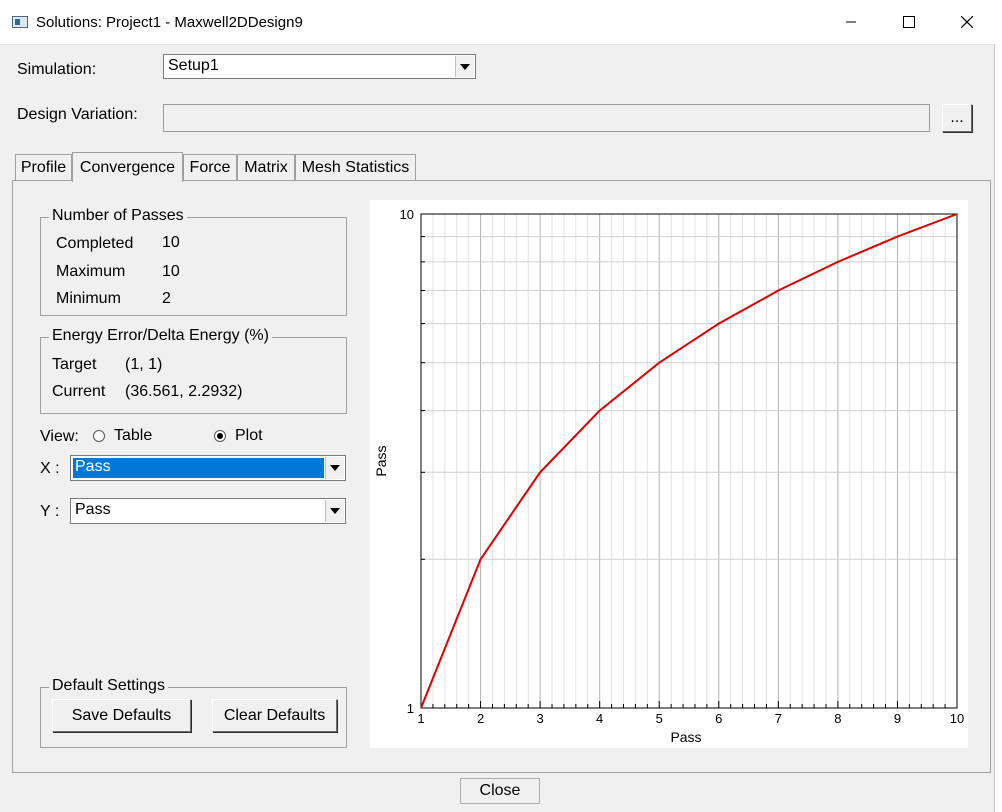  I want to click on save-defaults-label: Save Defaults, so click(121, 715).